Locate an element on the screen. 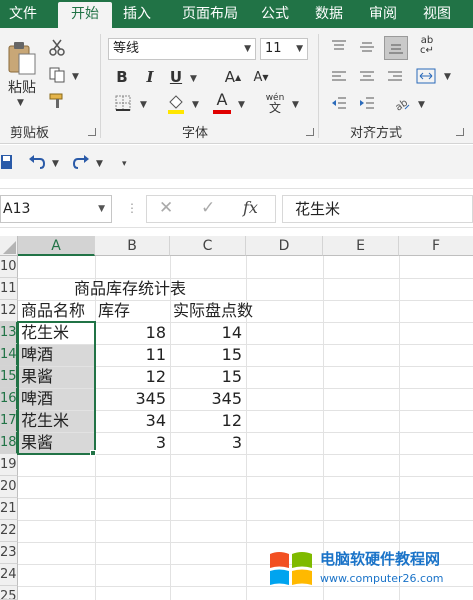  tab-home: 开始 is located at coordinates (85, 15).